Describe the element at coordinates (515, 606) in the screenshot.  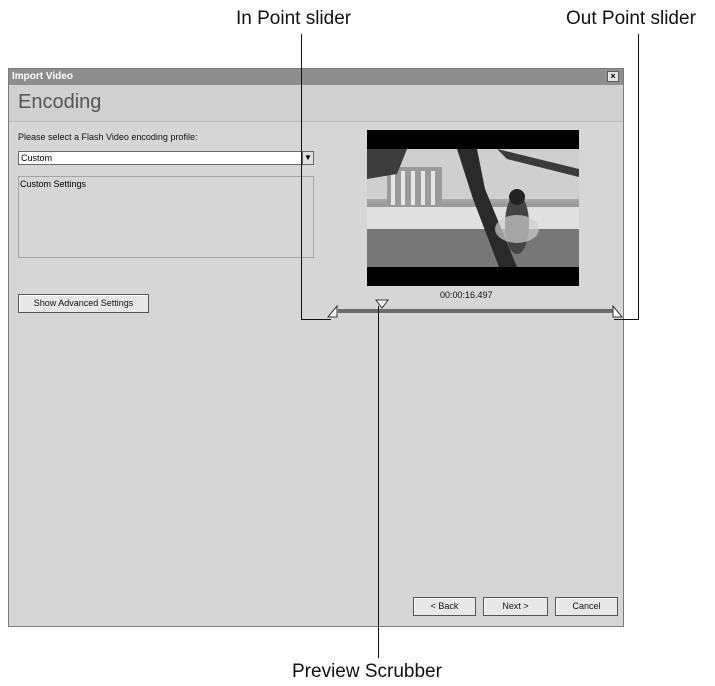
I see `next-button: Next >` at that location.